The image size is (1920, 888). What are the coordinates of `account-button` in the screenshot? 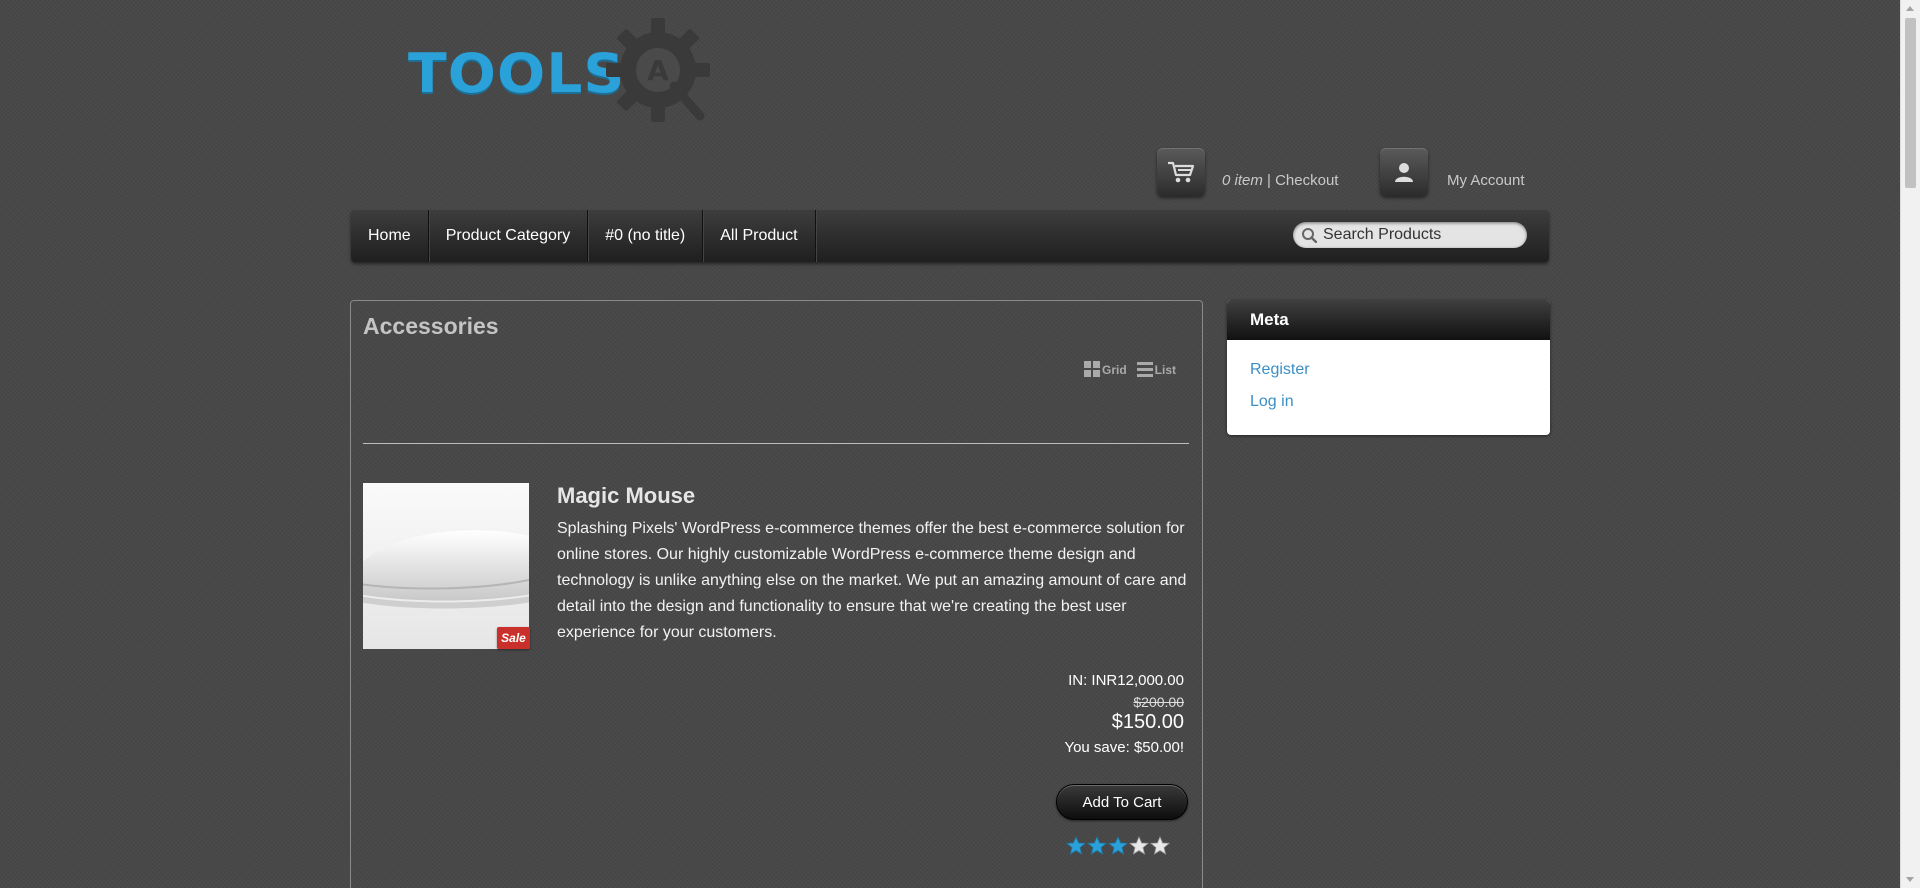 It's located at (1404, 172).